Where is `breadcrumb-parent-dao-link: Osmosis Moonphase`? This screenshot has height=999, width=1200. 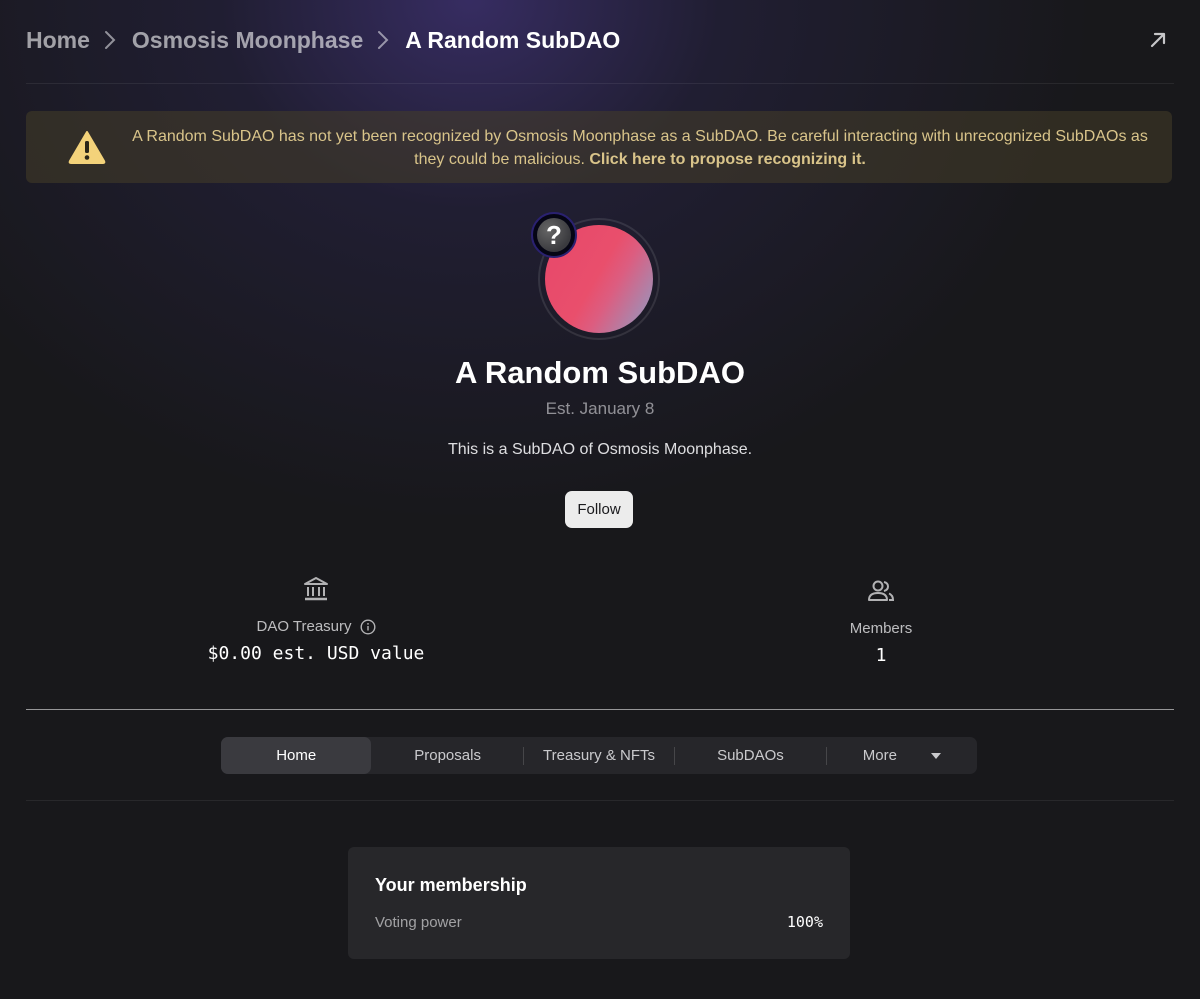 breadcrumb-parent-dao-link: Osmosis Moonphase is located at coordinates (247, 40).